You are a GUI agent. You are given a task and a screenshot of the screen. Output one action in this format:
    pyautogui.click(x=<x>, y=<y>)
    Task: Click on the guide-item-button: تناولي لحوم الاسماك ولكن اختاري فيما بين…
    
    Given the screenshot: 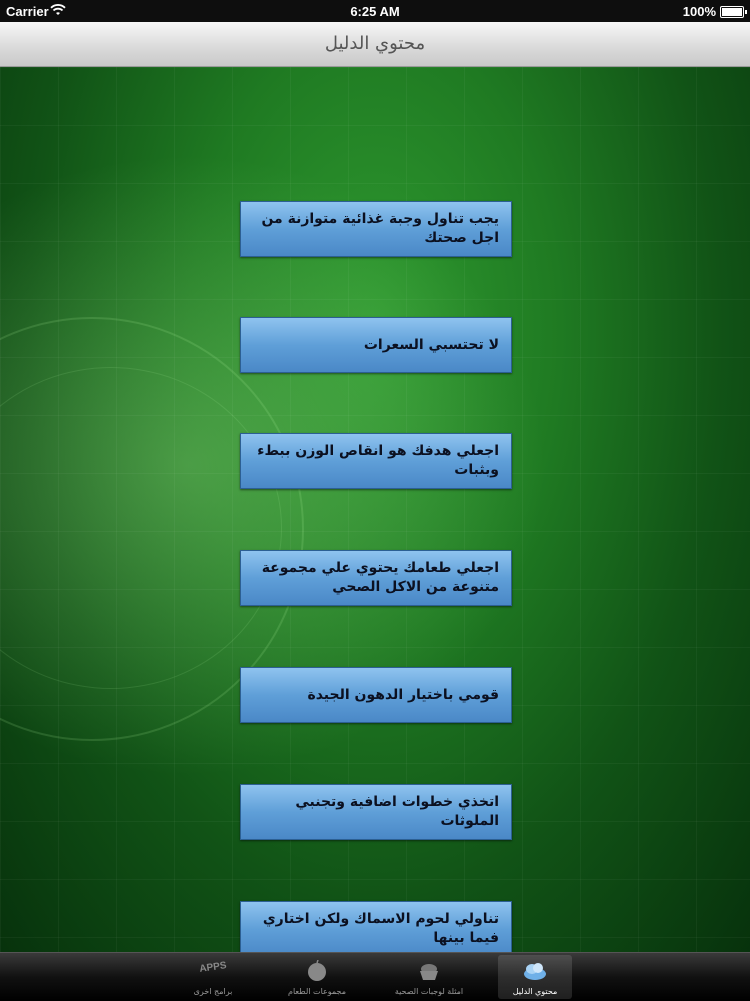 What is the action you would take?
    pyautogui.click(x=376, y=926)
    